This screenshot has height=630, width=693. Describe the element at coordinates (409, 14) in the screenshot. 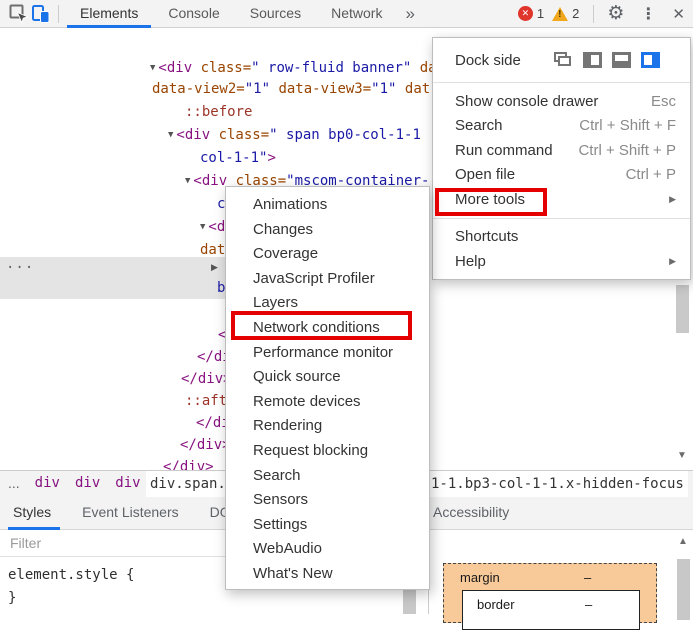

I see `more-tabs-icon: »` at that location.